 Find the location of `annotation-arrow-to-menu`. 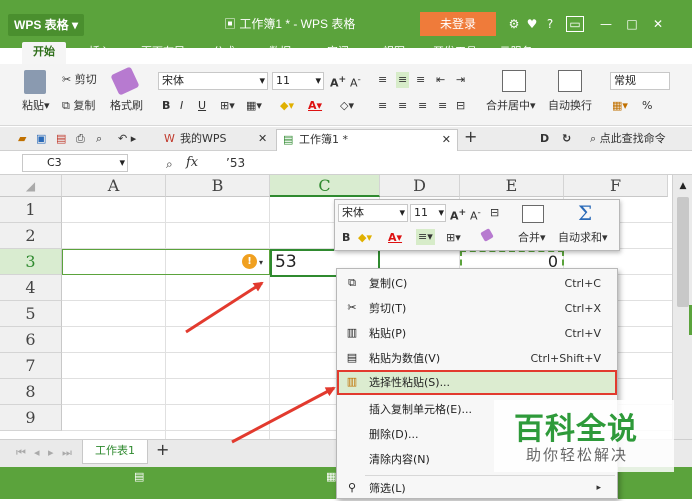

annotation-arrow-to-menu is located at coordinates (283, 415).